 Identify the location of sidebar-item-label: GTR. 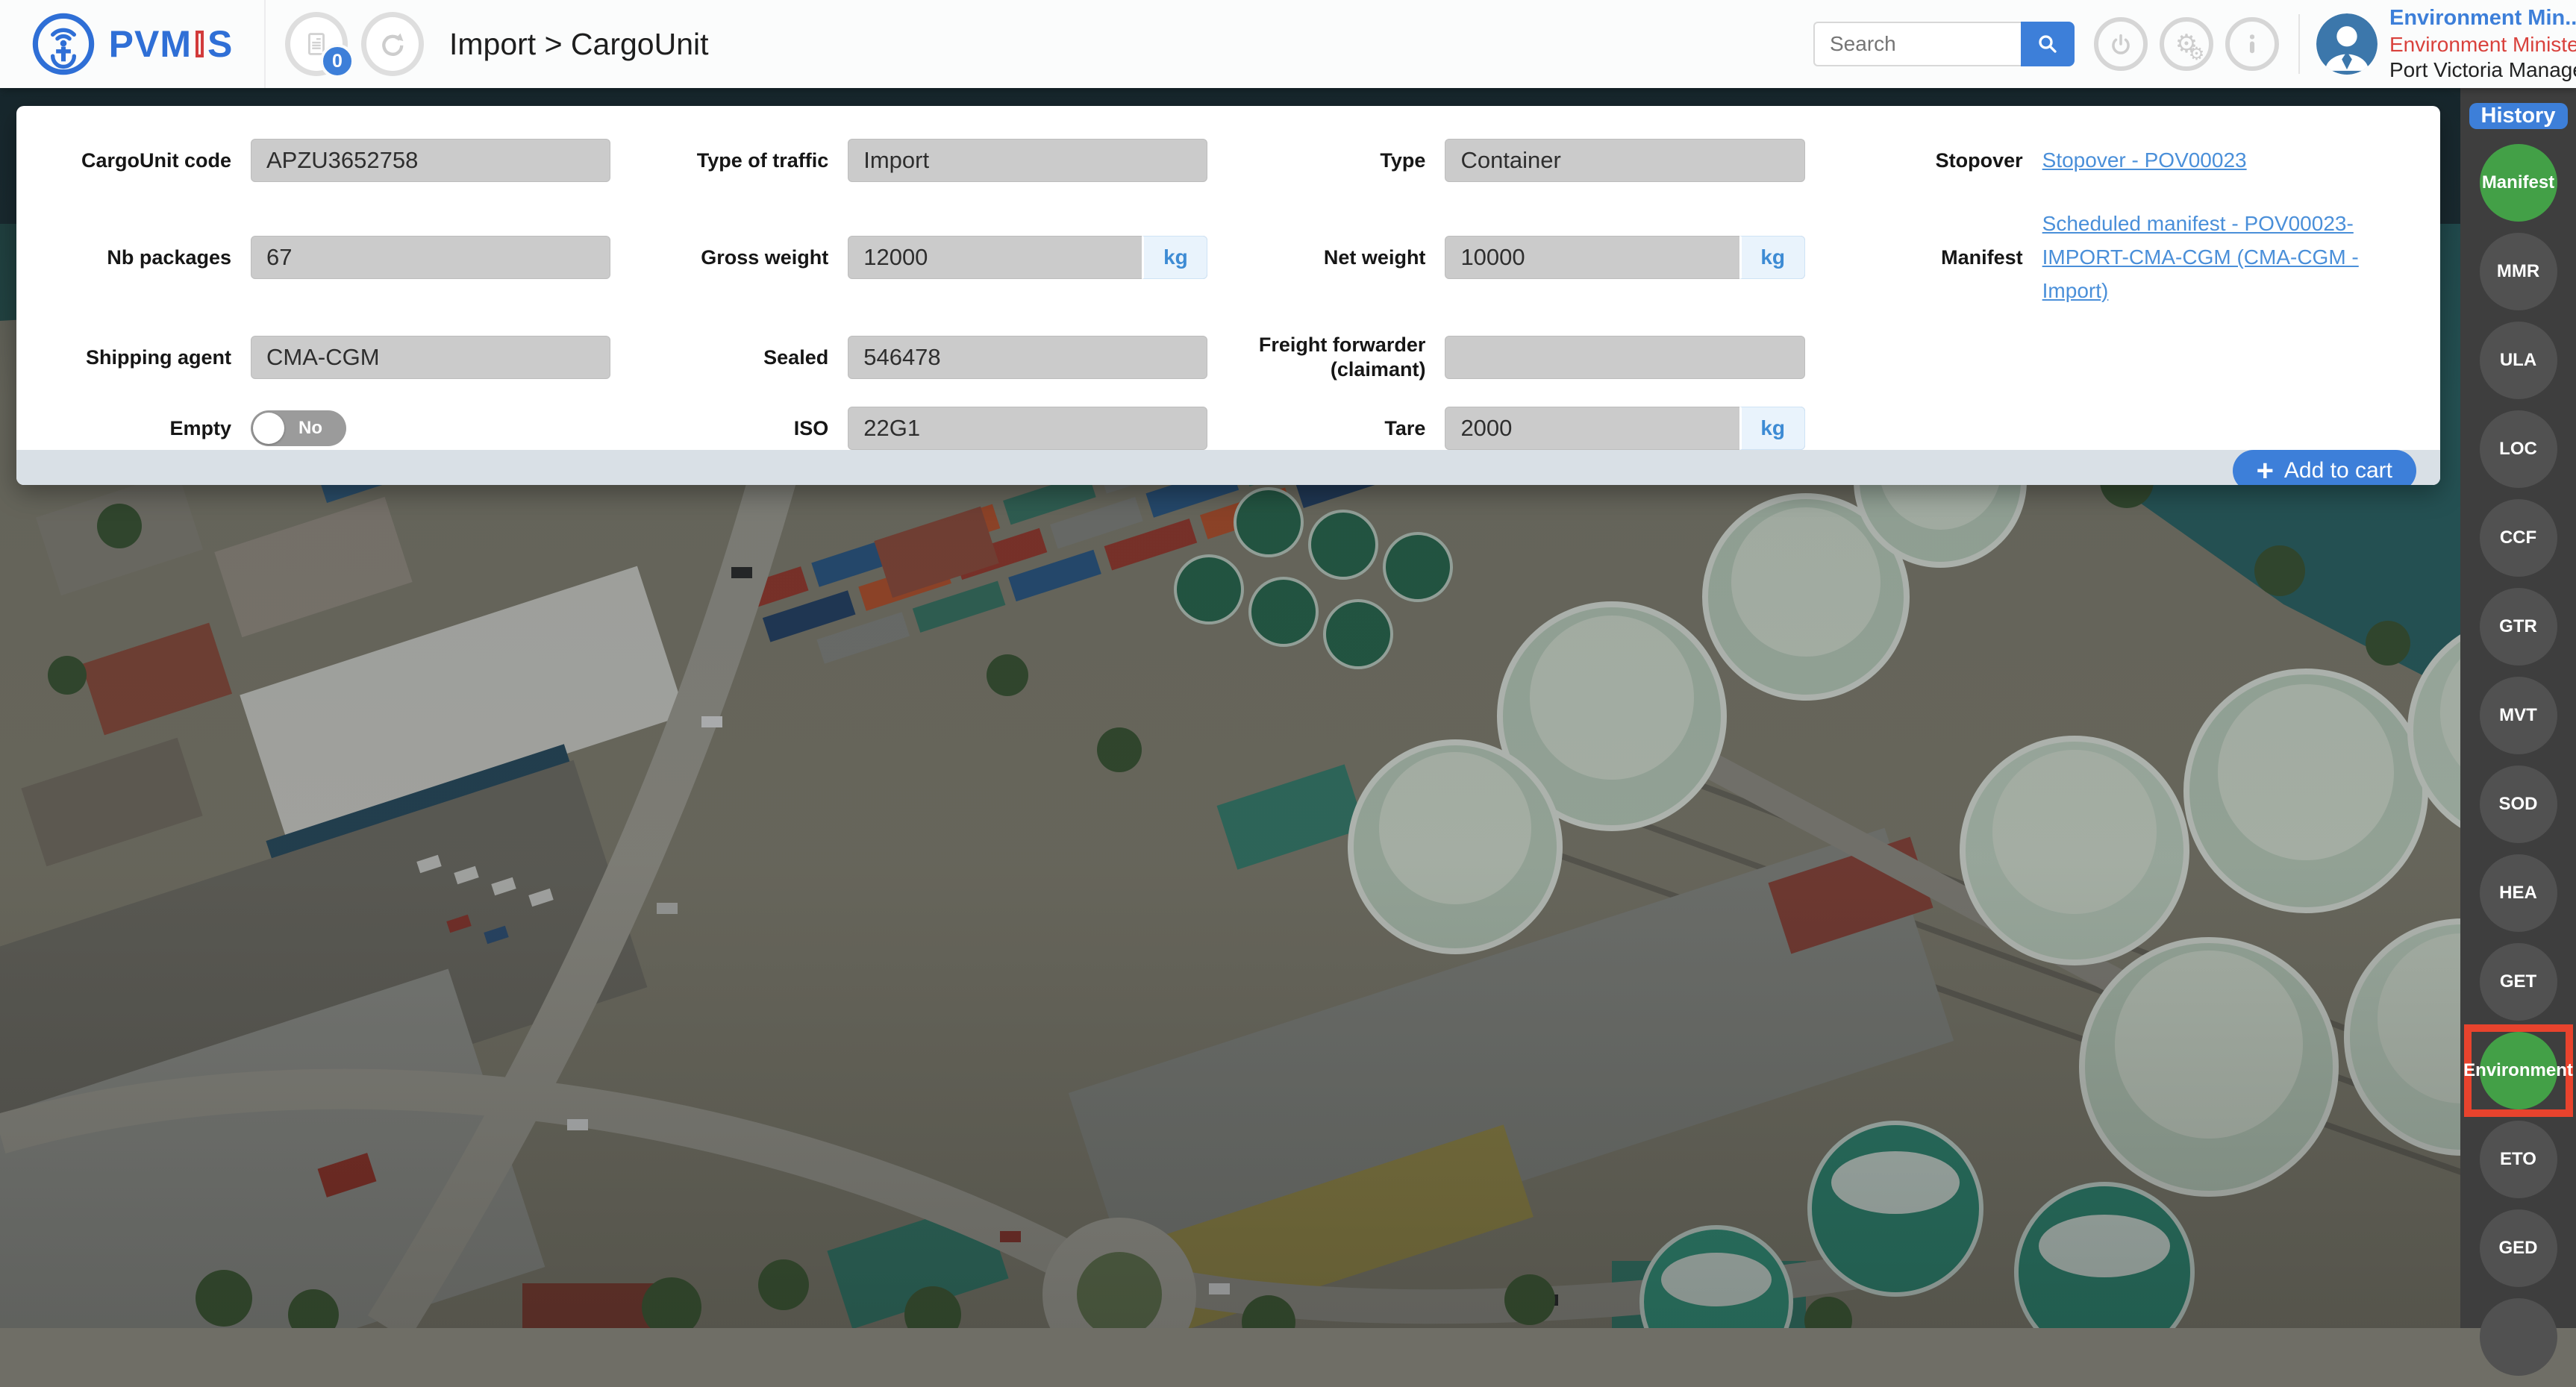
(2518, 626).